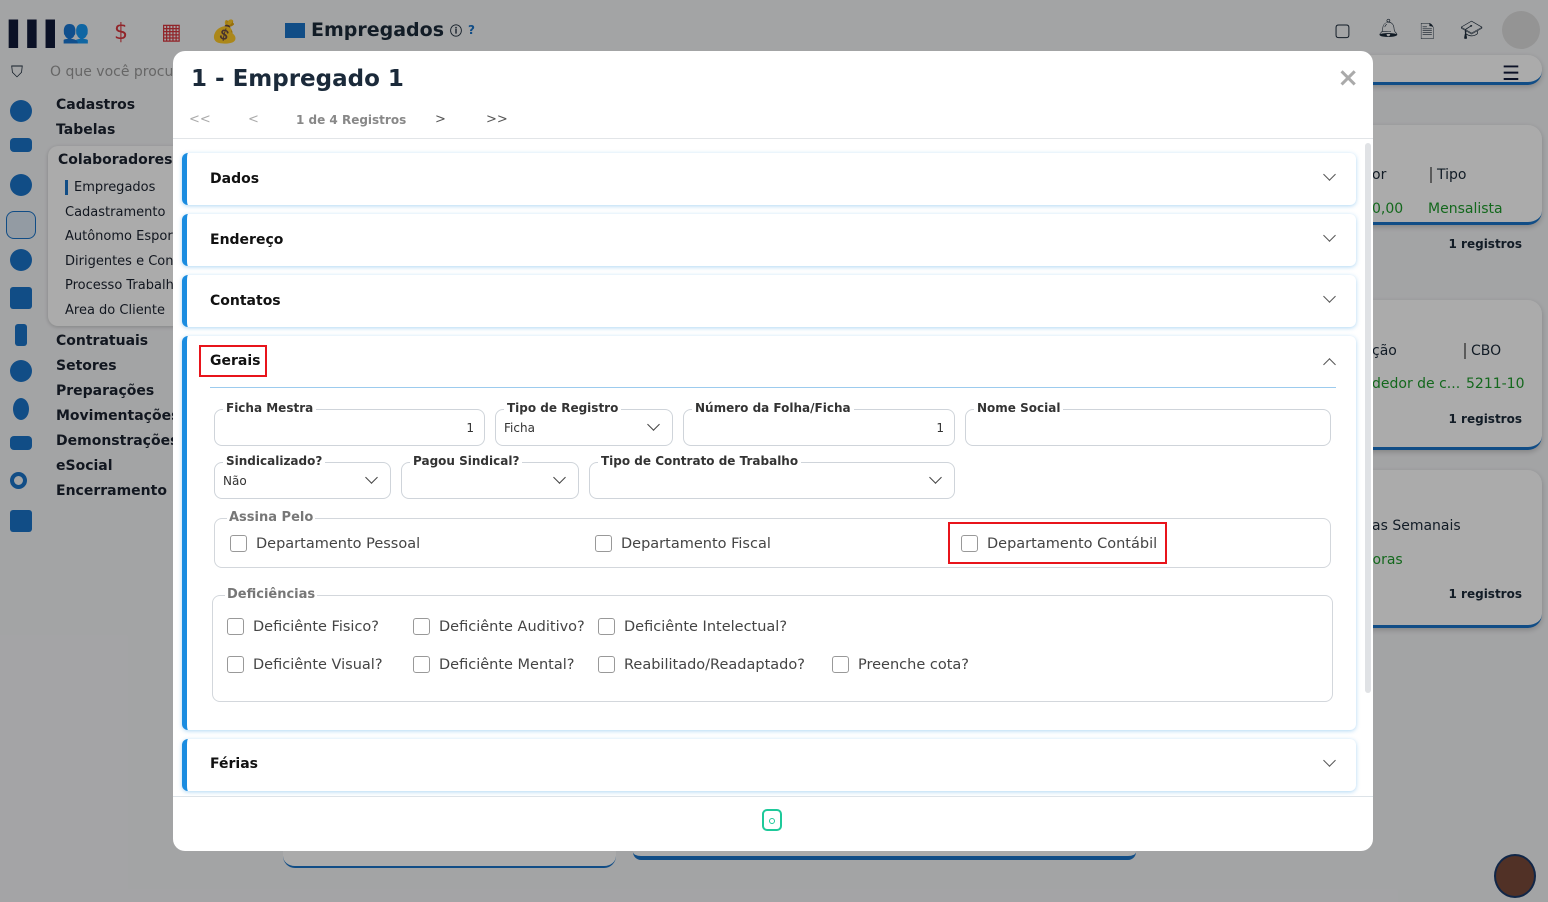  I want to click on chevron-up-icon, so click(1329, 364).